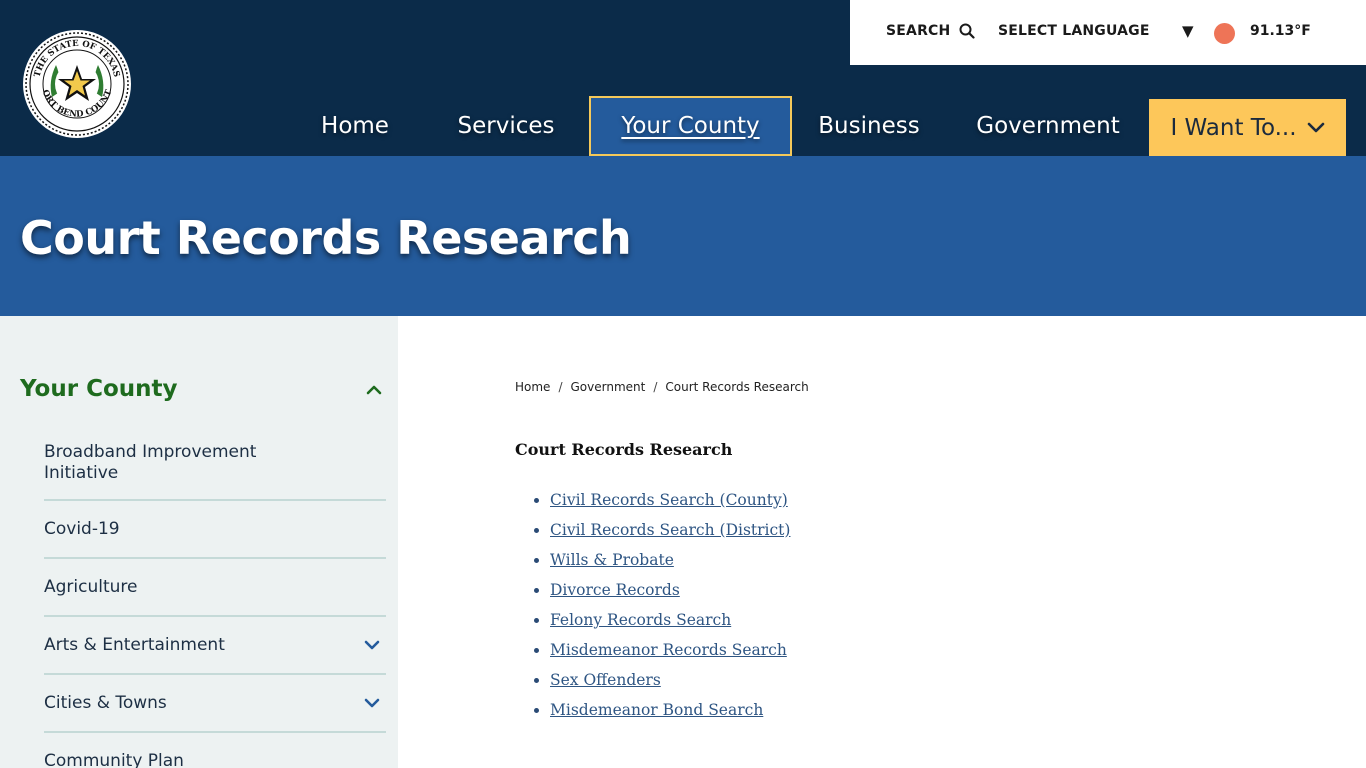 Image resolution: width=1366 pixels, height=768 pixels. I want to click on misdemeanor-records-link: Misdemeanor Records Search, so click(668, 650).